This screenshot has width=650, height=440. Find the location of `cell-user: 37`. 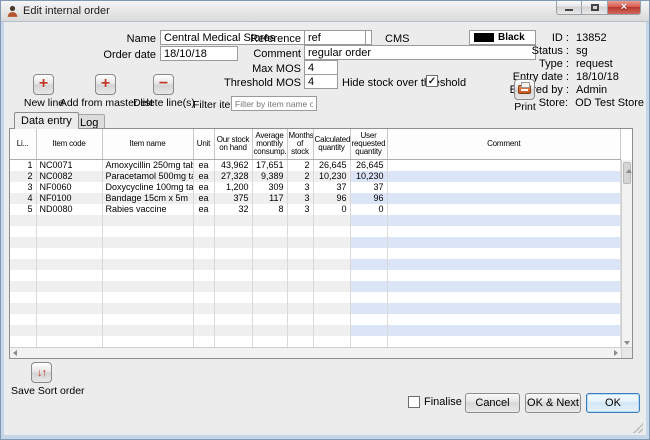

cell-user: 37 is located at coordinates (369, 187).